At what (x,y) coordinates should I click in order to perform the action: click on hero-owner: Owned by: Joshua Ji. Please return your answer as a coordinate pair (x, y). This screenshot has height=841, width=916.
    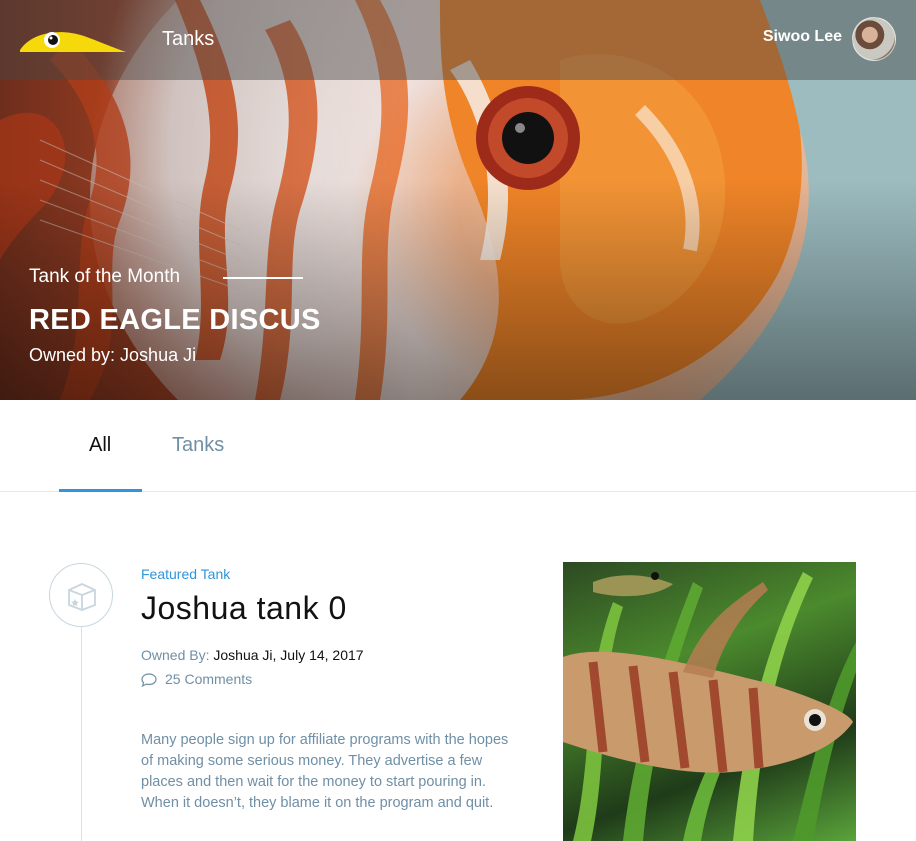
    Looking at the image, I should click on (113, 355).